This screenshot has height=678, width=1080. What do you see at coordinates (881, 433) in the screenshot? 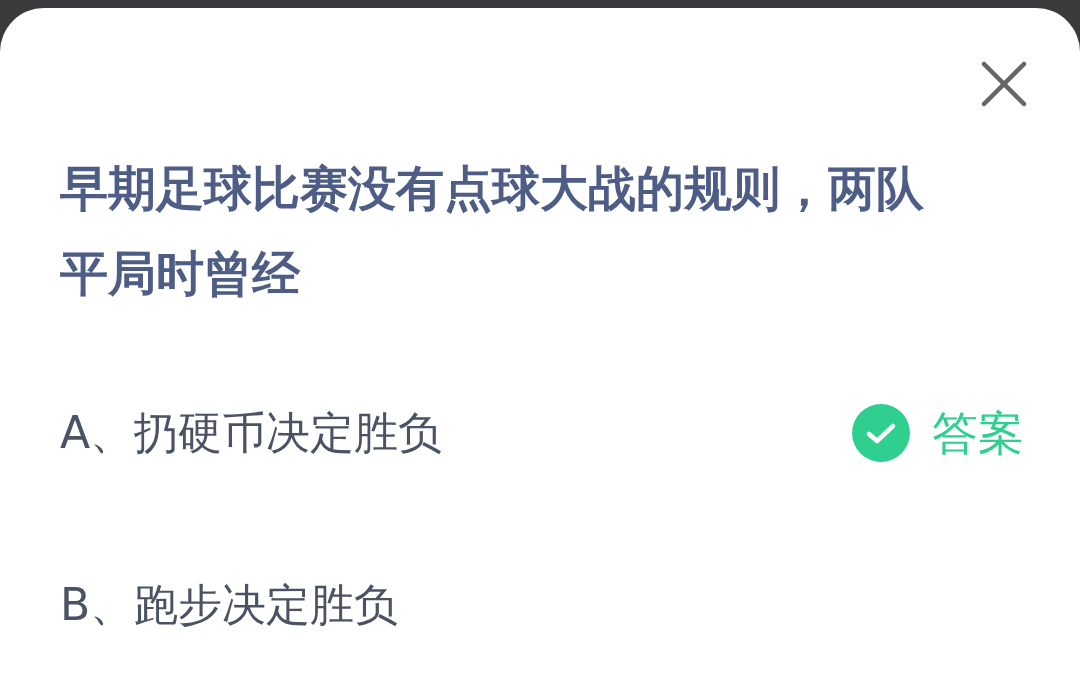
I see `check-icon` at bounding box center [881, 433].